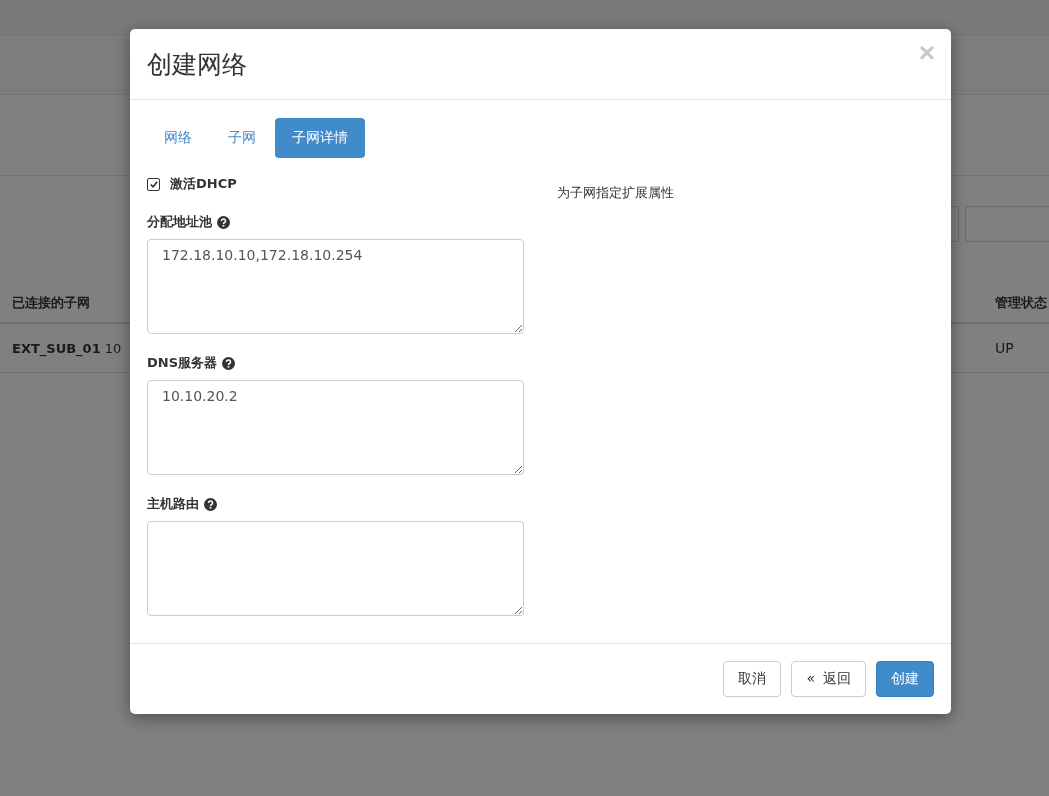 Image resolution: width=1049 pixels, height=796 pixels. What do you see at coordinates (178, 138) in the screenshot?
I see `tab: 网络` at bounding box center [178, 138].